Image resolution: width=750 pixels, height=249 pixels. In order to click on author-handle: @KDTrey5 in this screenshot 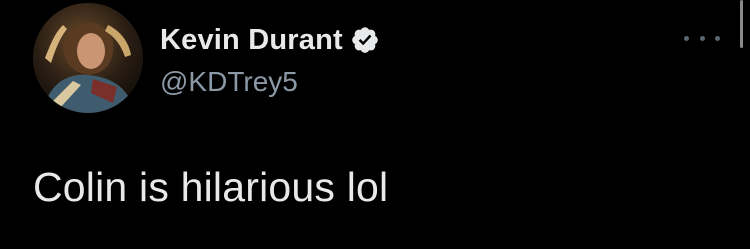, I will do `click(229, 82)`.